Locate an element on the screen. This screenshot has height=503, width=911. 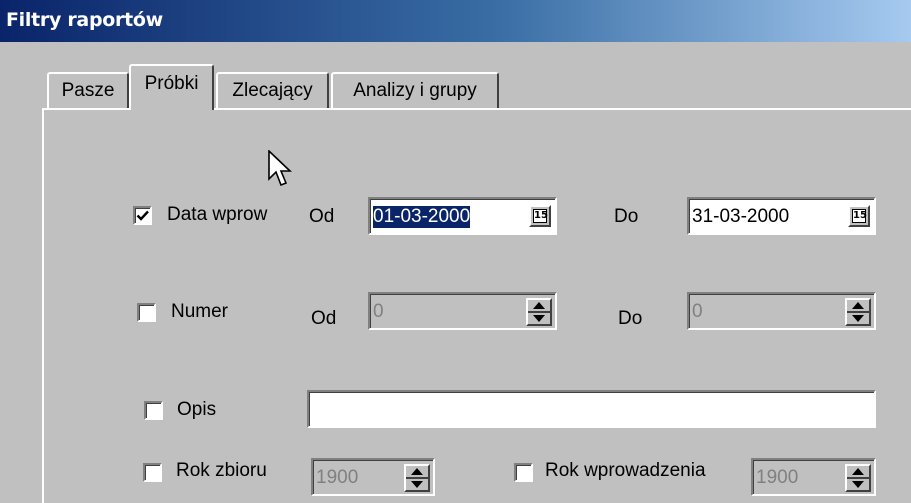
numer-od-label: Od is located at coordinates (324, 318).